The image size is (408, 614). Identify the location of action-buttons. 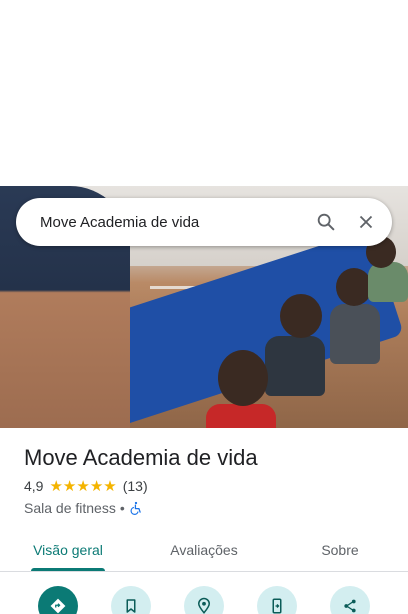
(204, 600).